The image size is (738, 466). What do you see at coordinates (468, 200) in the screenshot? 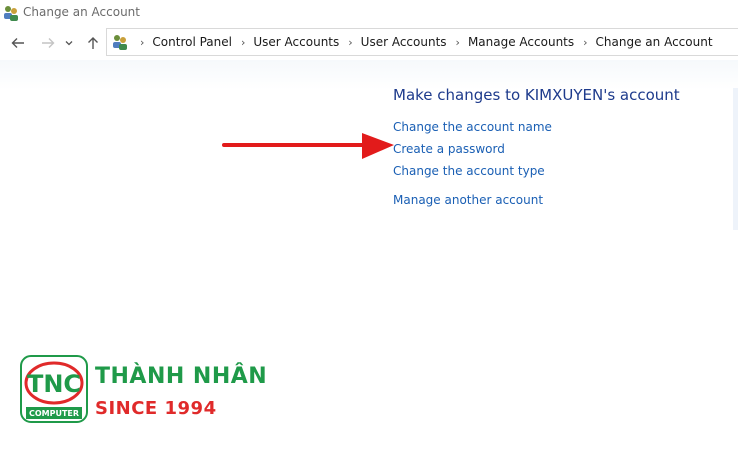
I see `manage-another-account-link: Manage another account` at bounding box center [468, 200].